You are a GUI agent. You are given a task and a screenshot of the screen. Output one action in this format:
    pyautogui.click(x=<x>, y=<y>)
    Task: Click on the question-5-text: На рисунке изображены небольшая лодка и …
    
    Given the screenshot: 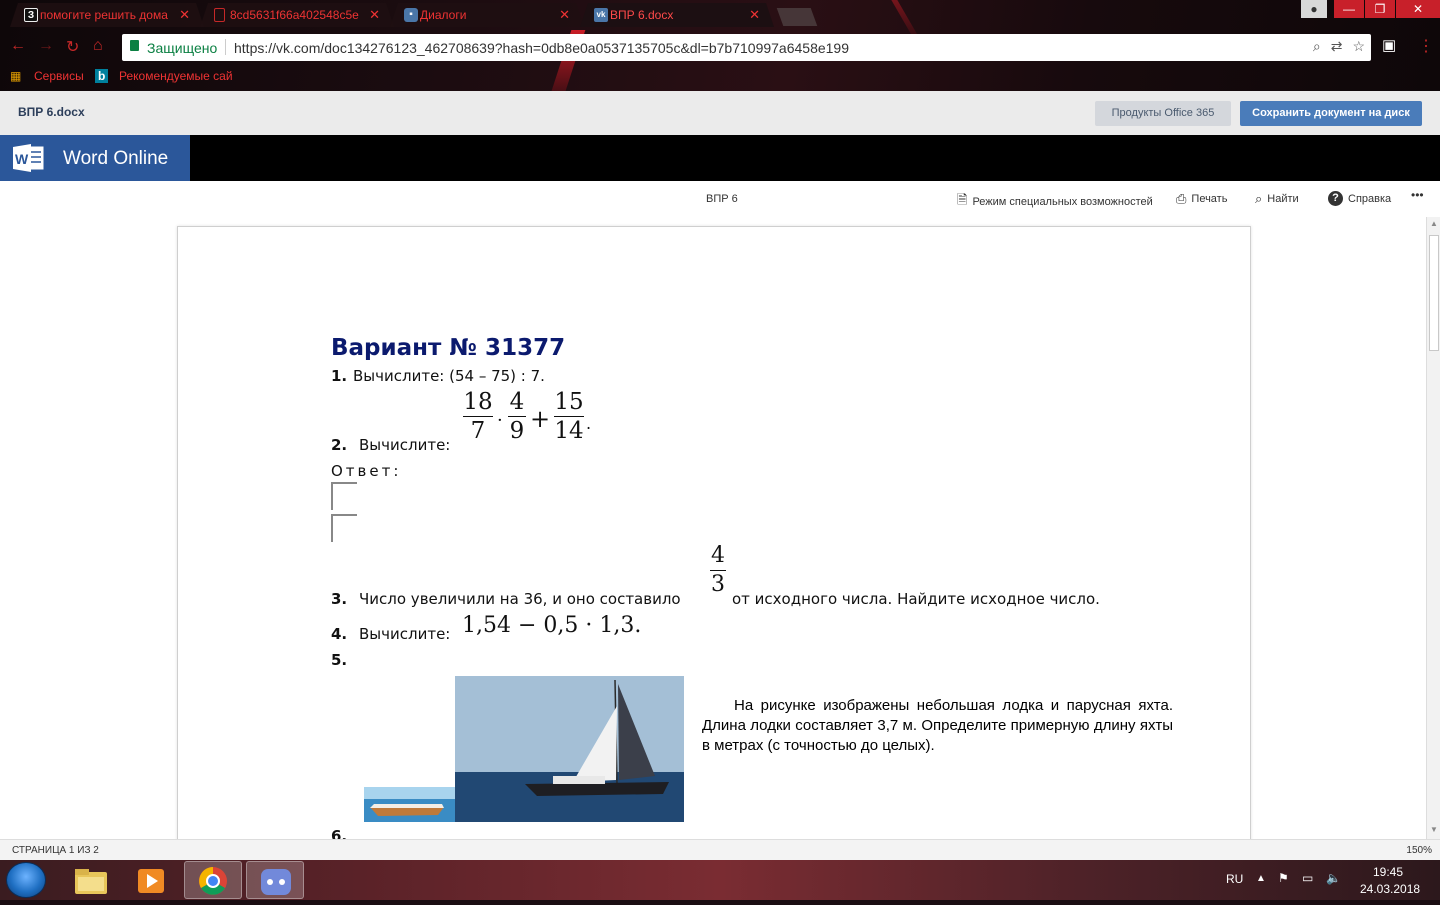 What is the action you would take?
    pyautogui.click(x=937, y=725)
    